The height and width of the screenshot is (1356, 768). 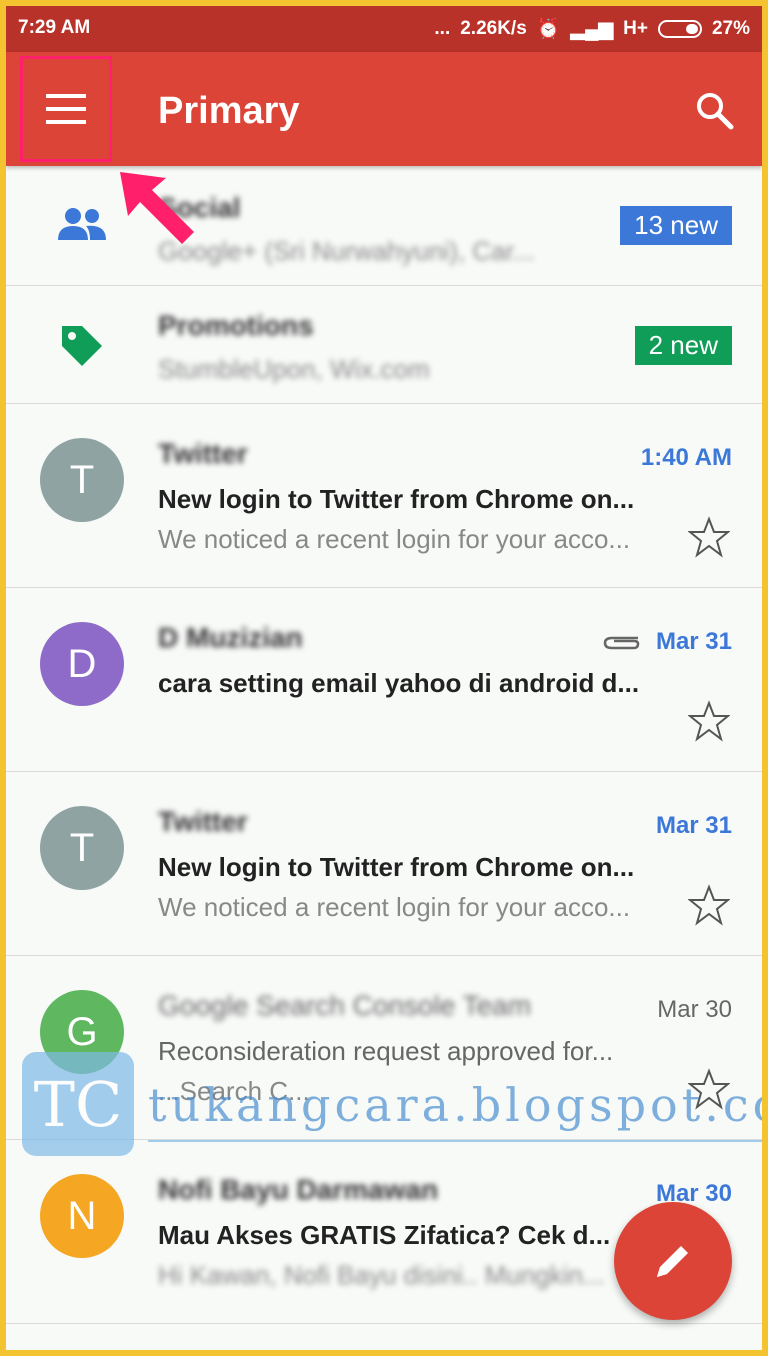 What do you see at coordinates (82, 346) in the screenshot?
I see `tag-icon` at bounding box center [82, 346].